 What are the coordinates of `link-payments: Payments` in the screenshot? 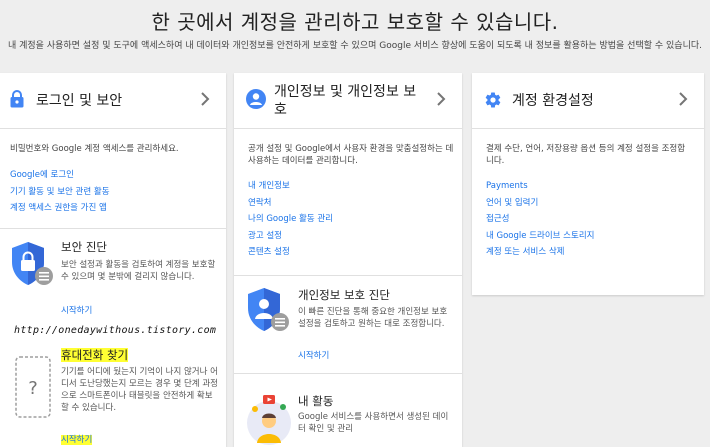 It's located at (540, 186).